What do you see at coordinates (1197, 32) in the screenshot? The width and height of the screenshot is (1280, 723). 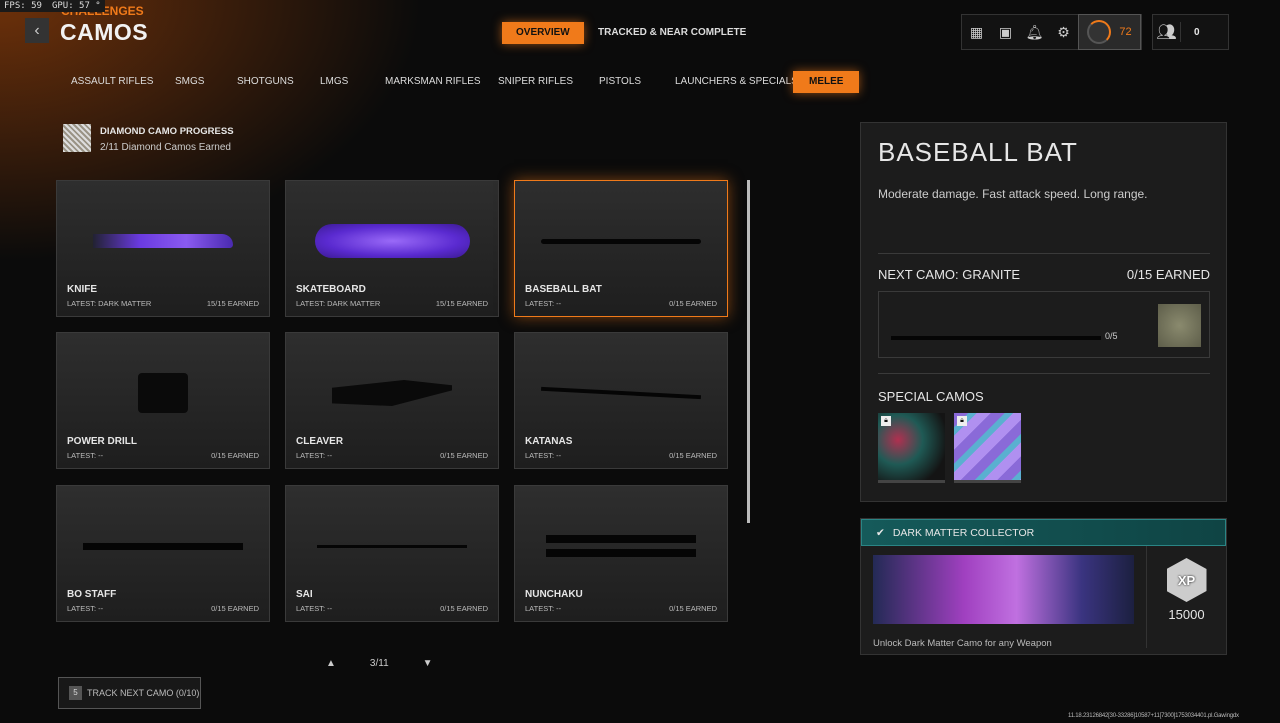 I see `party-count: 0` at bounding box center [1197, 32].